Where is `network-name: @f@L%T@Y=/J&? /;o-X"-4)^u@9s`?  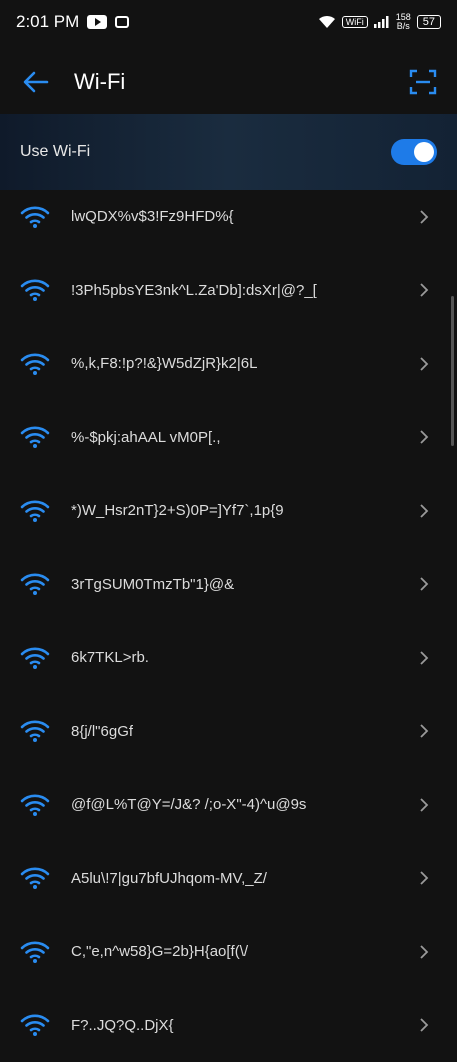
network-name: @f@L%T@Y=/J&? /;o-X"-4)^u@9s is located at coordinates (188, 804).